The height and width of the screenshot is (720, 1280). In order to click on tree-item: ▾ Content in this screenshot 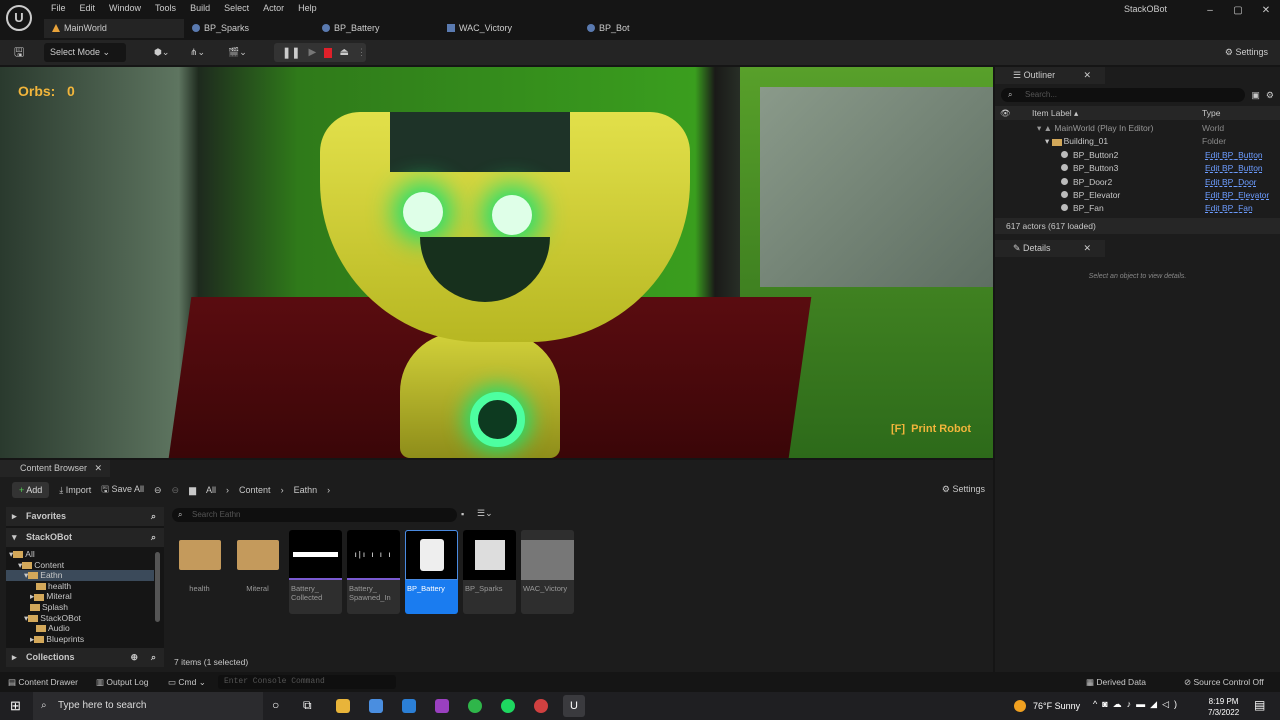, I will do `click(80, 565)`.